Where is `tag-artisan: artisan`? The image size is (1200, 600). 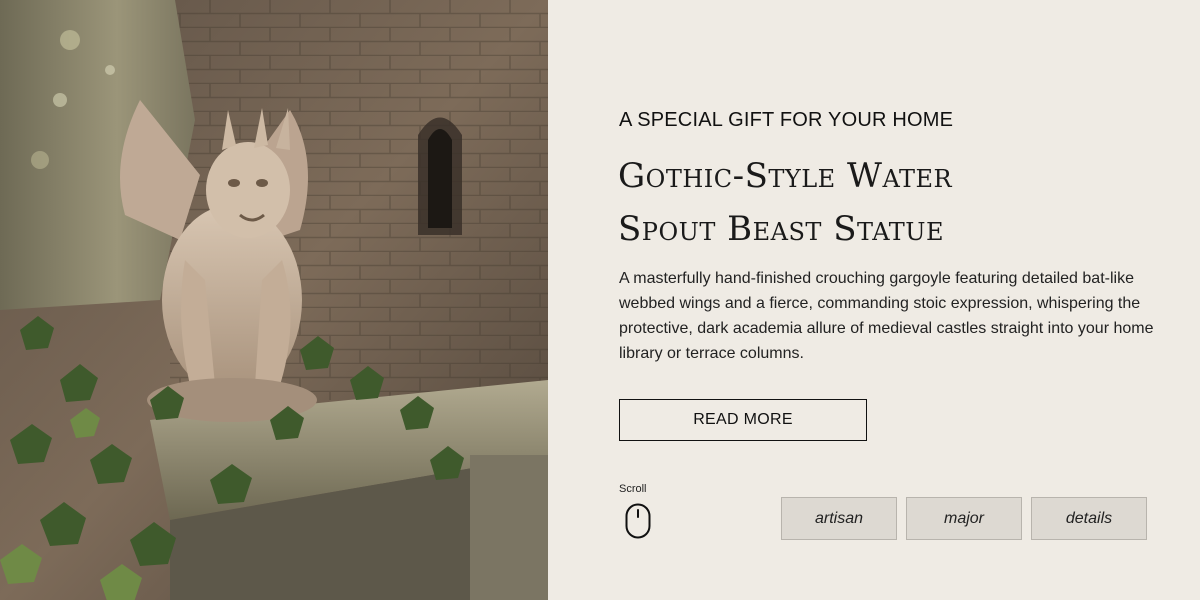 tag-artisan: artisan is located at coordinates (839, 518).